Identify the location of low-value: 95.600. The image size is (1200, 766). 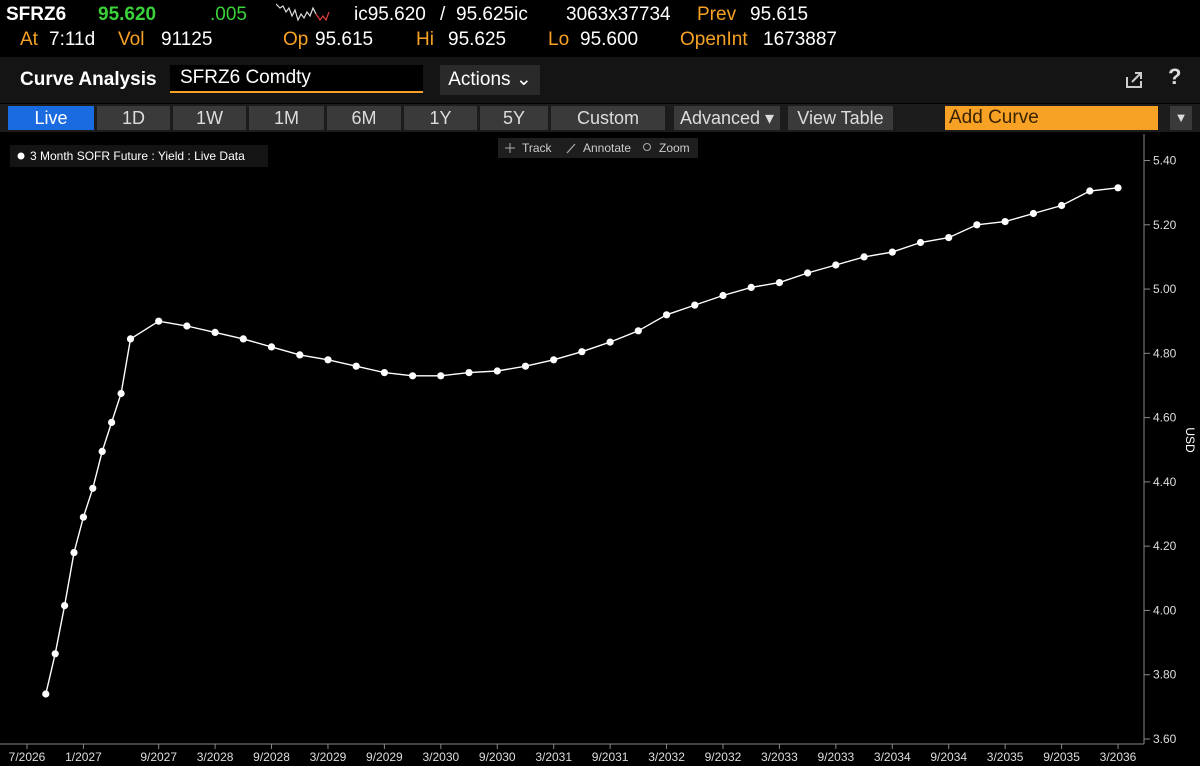
(609, 39).